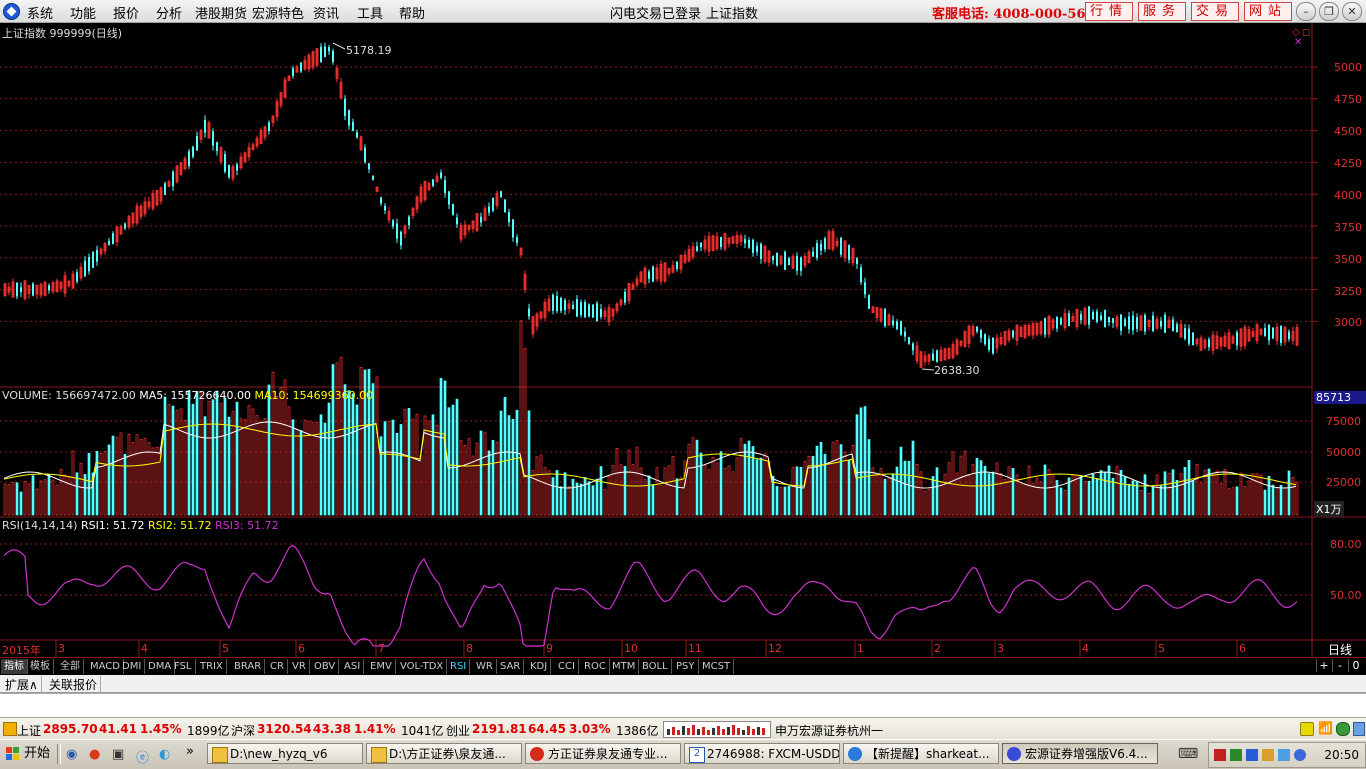  I want to click on menu-hongyuan: 宏源特色, so click(278, 12).